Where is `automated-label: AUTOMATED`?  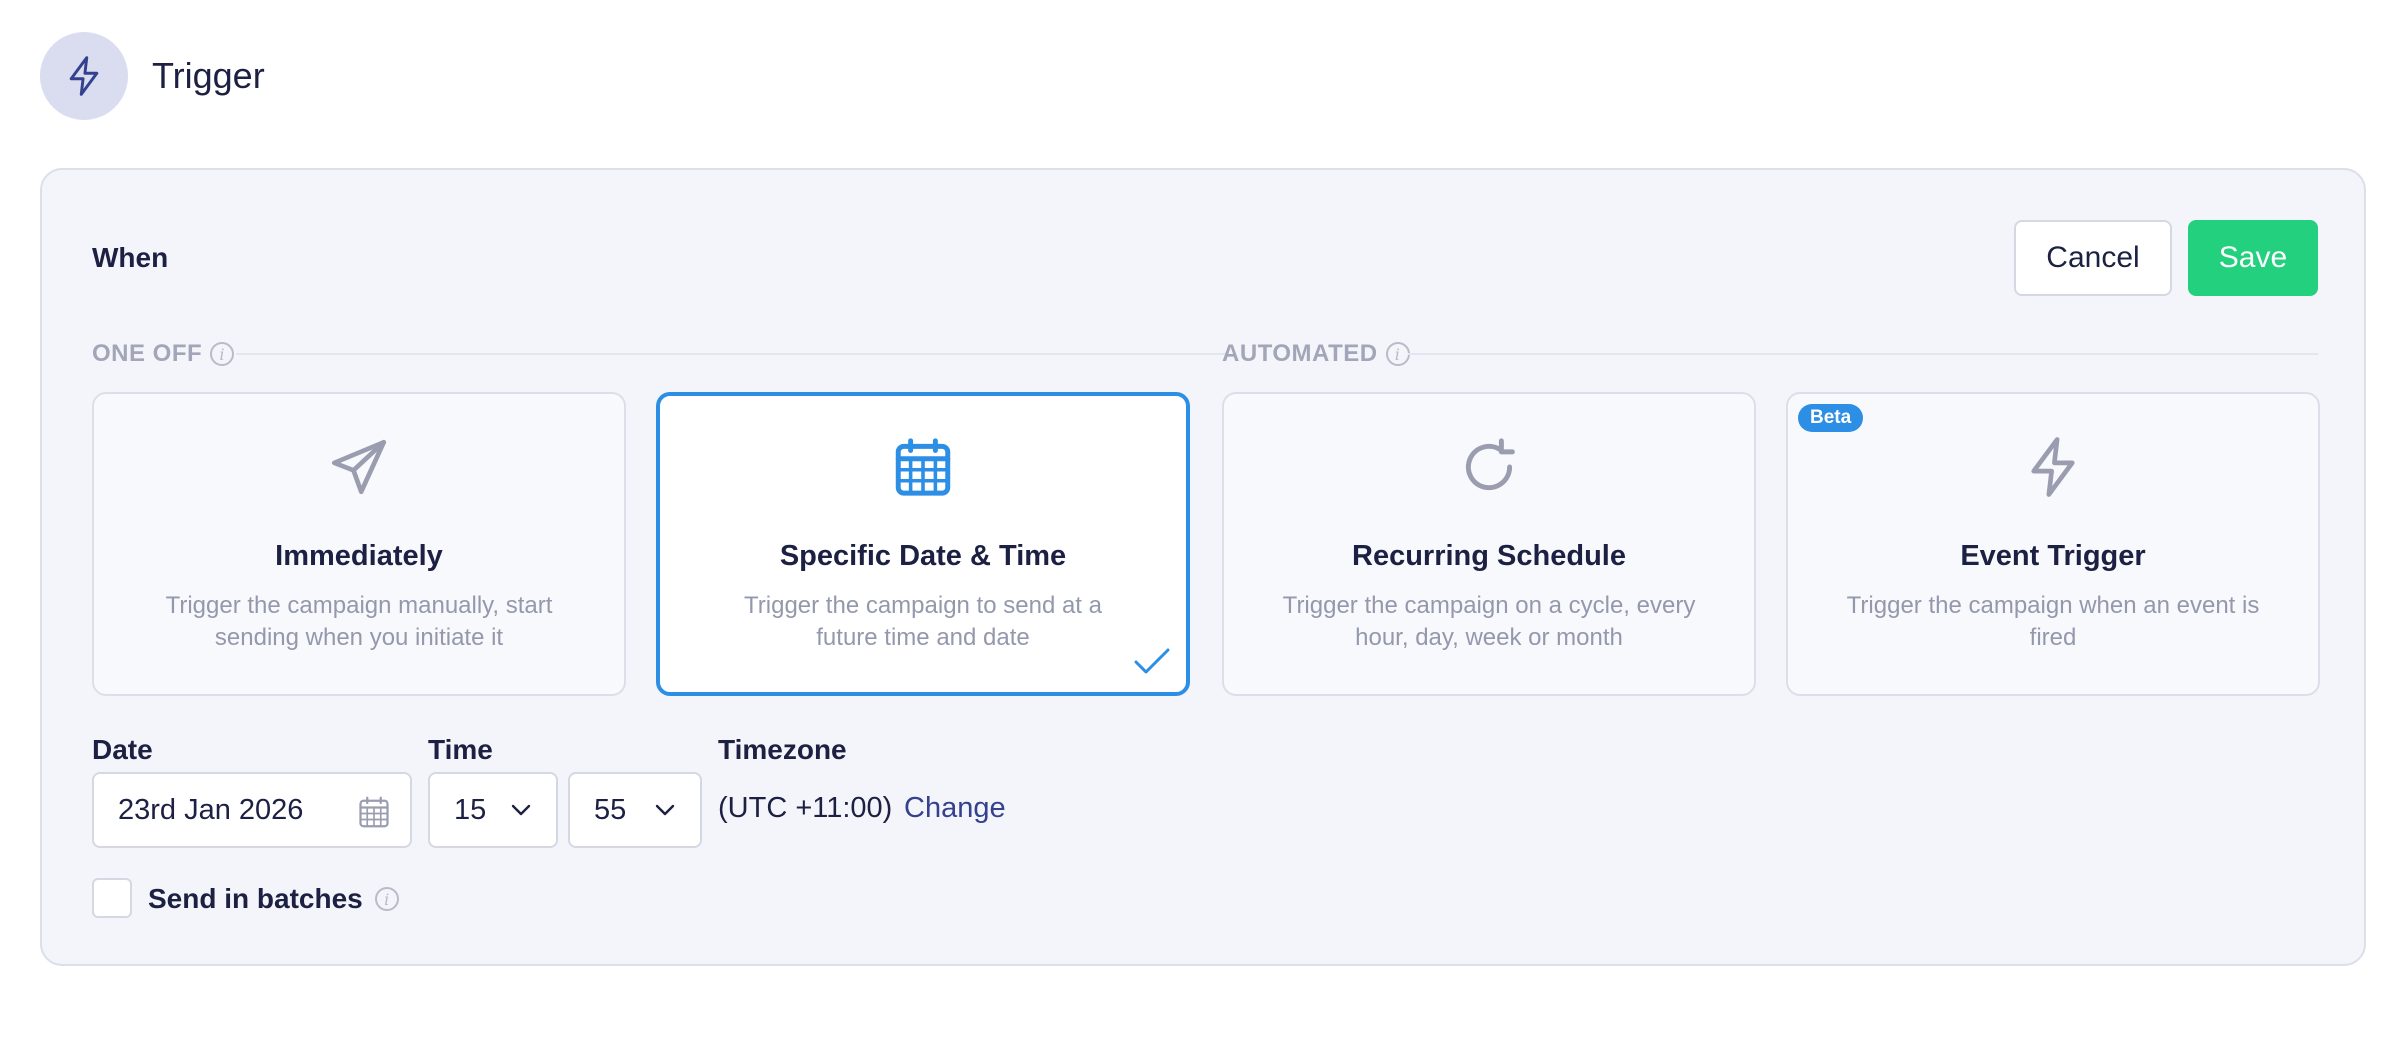
automated-label: AUTOMATED is located at coordinates (1300, 353).